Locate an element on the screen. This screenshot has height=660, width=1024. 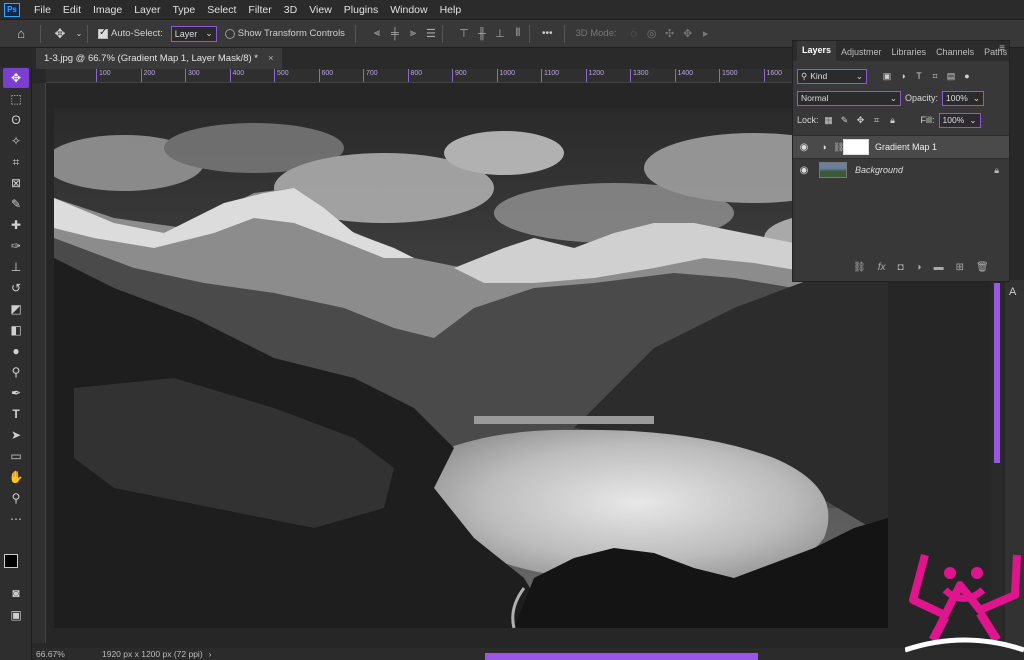
brush-tool-icon: ✑ is located at coordinates (16, 246).